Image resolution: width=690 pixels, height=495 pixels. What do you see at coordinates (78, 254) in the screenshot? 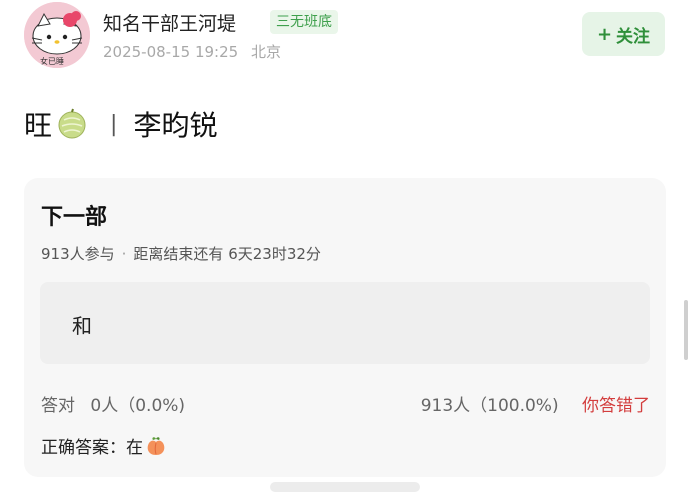
I see `vote-participants: 913人参与` at bounding box center [78, 254].